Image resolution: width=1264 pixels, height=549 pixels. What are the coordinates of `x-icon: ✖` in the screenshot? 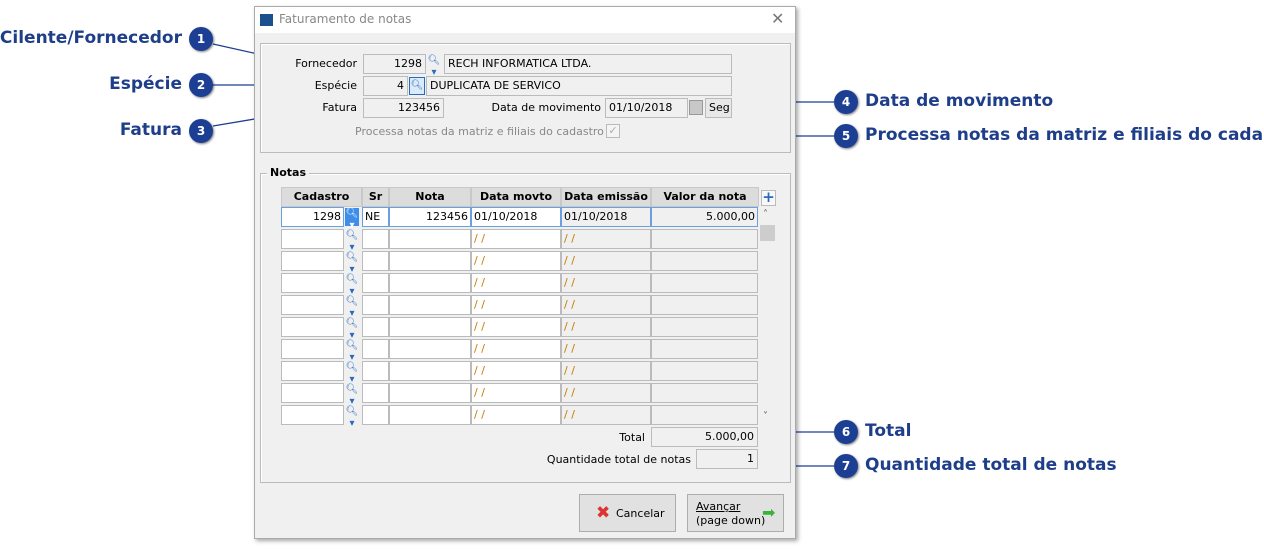 It's located at (603, 513).